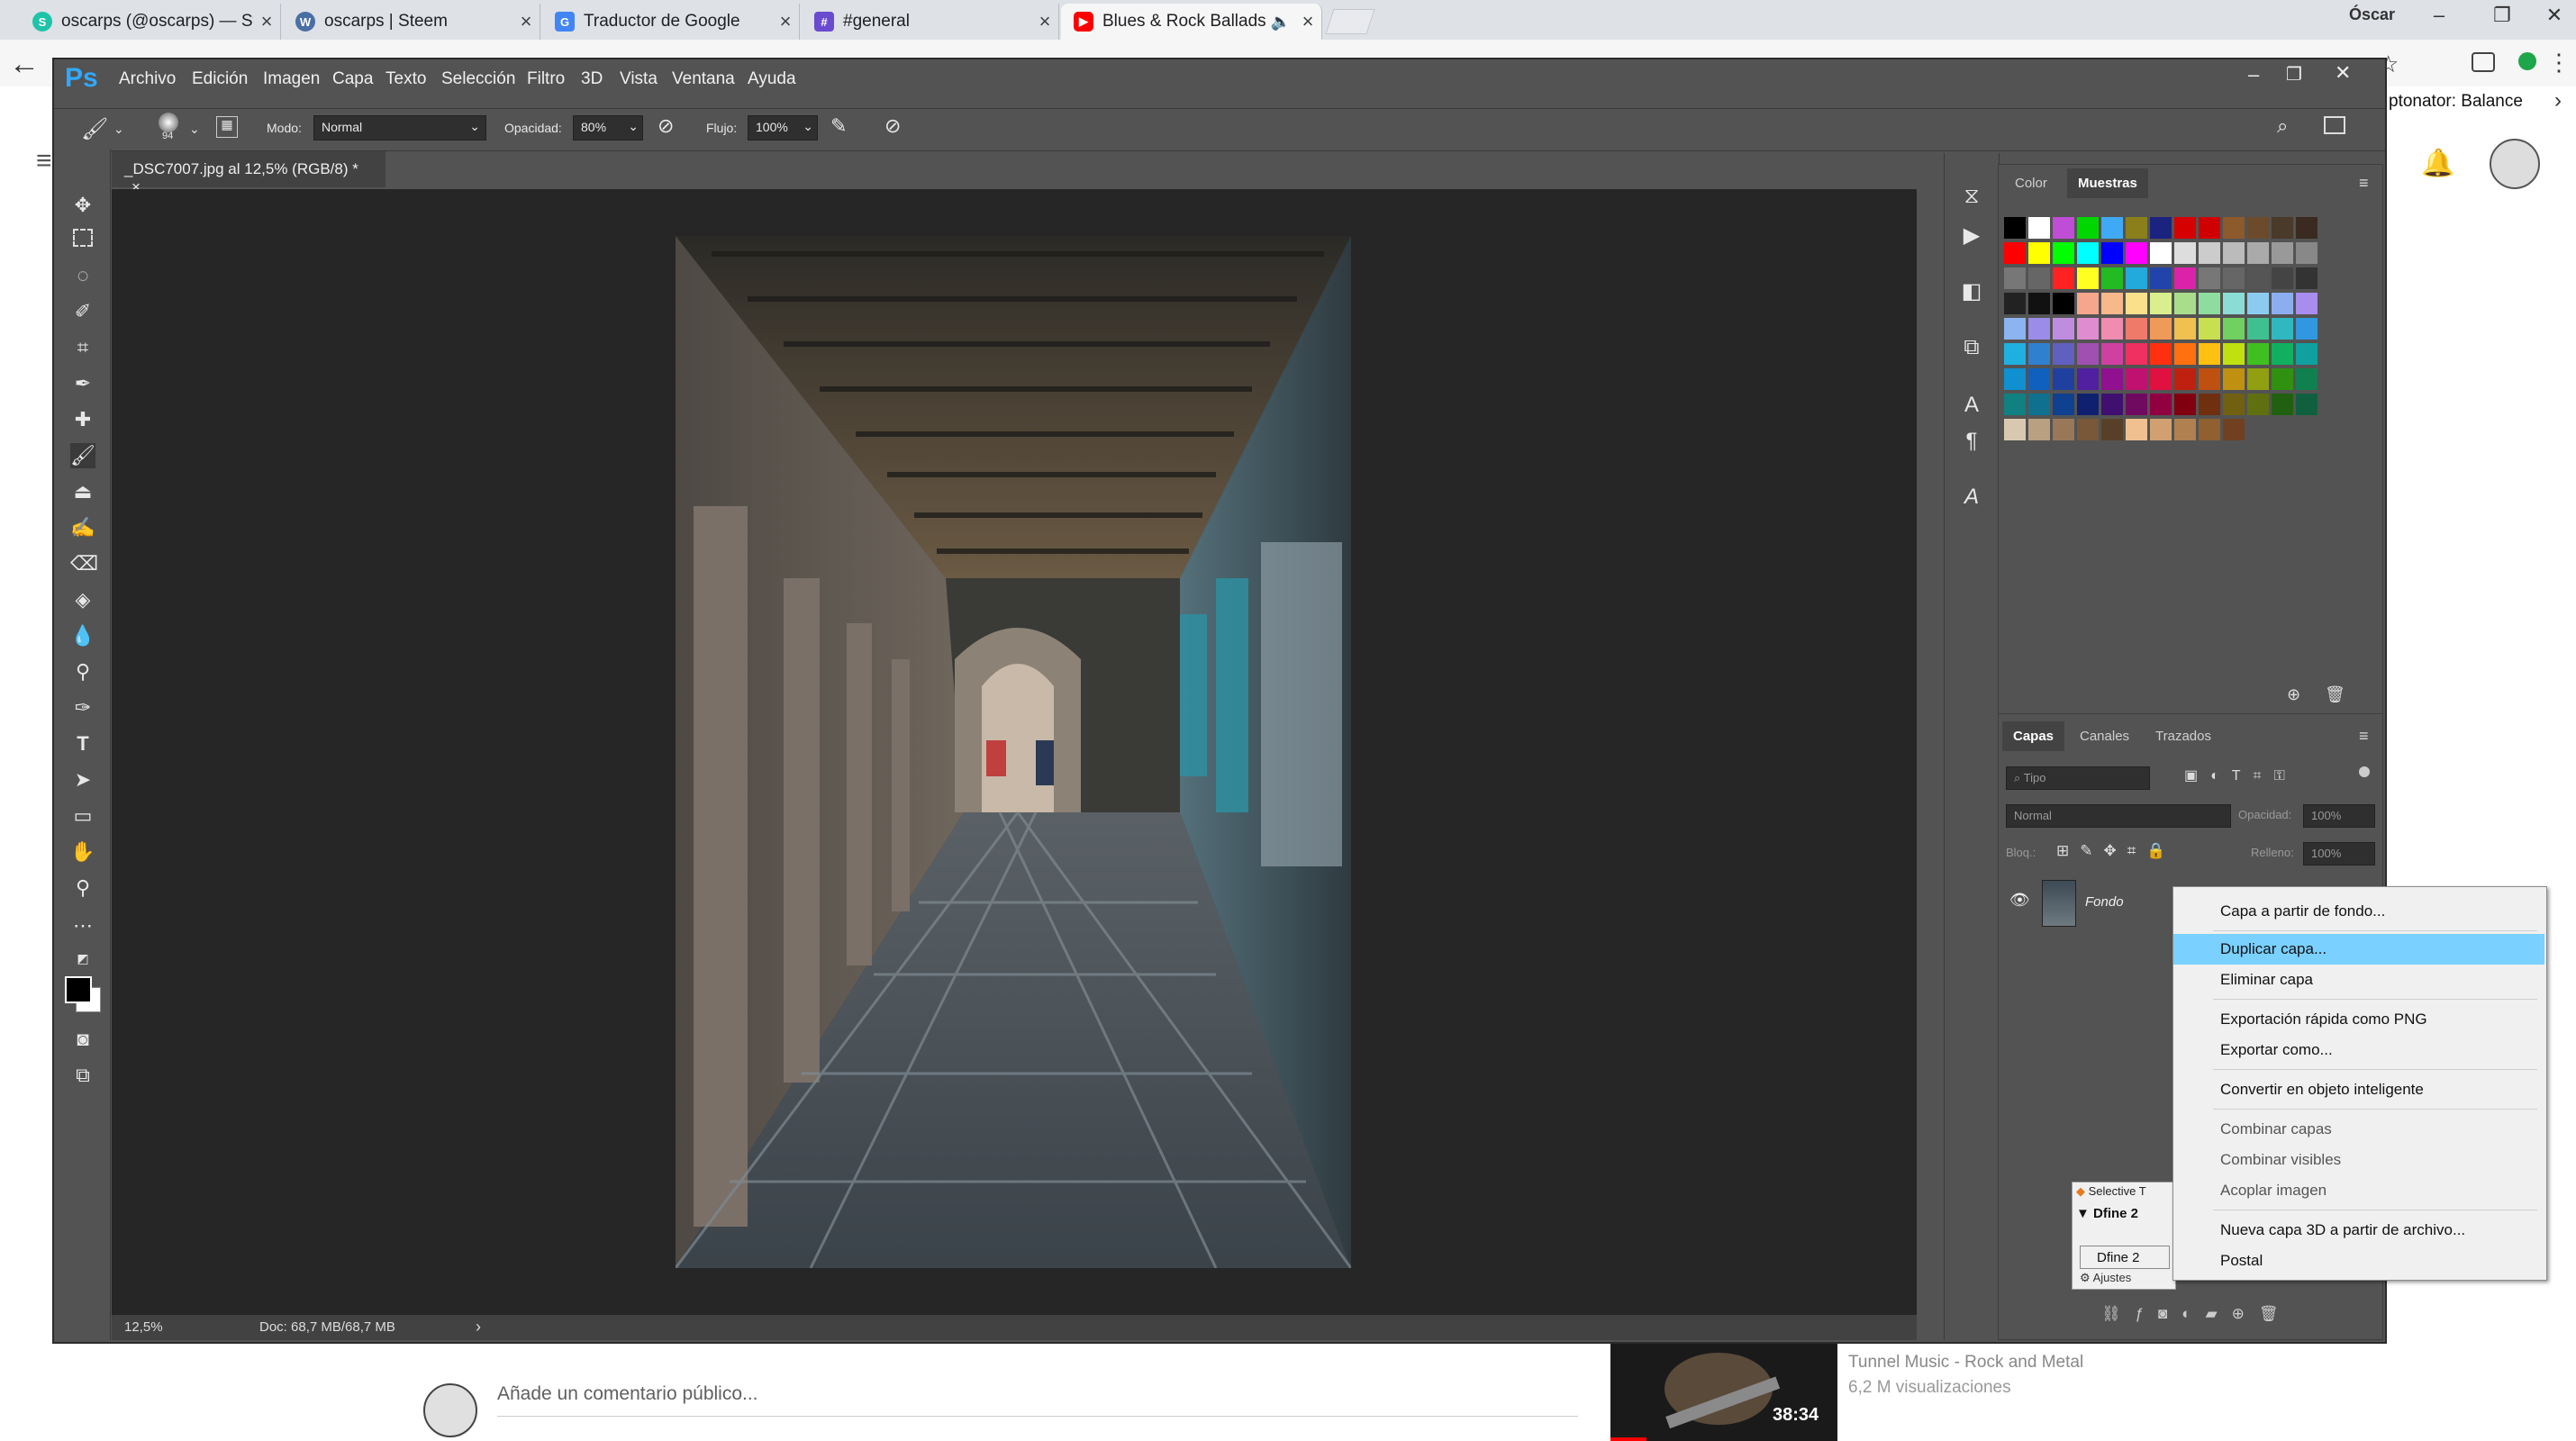  I want to click on history-panel-icon: ⧖, so click(1971, 196).